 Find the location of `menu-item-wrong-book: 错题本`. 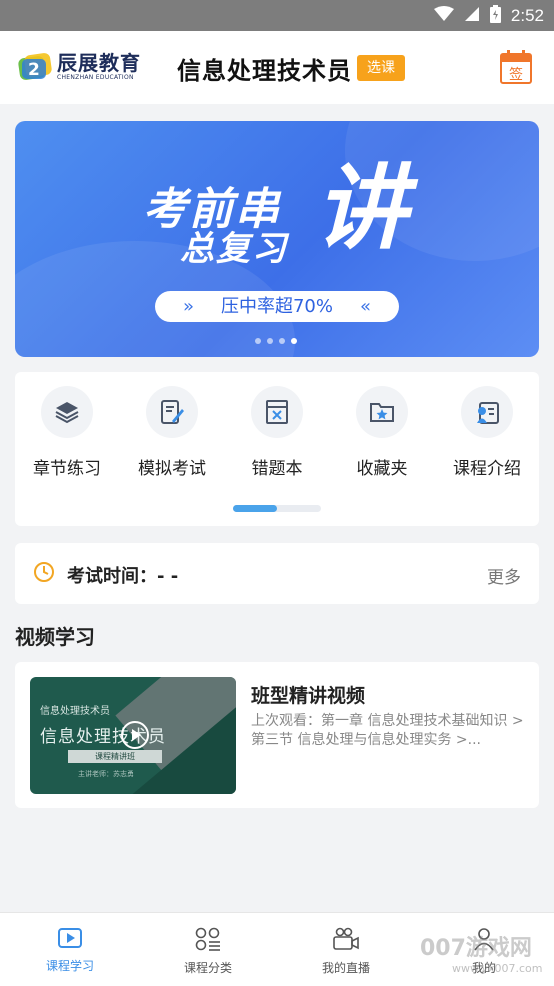

menu-item-wrong-book: 错题本 is located at coordinates (277, 432).